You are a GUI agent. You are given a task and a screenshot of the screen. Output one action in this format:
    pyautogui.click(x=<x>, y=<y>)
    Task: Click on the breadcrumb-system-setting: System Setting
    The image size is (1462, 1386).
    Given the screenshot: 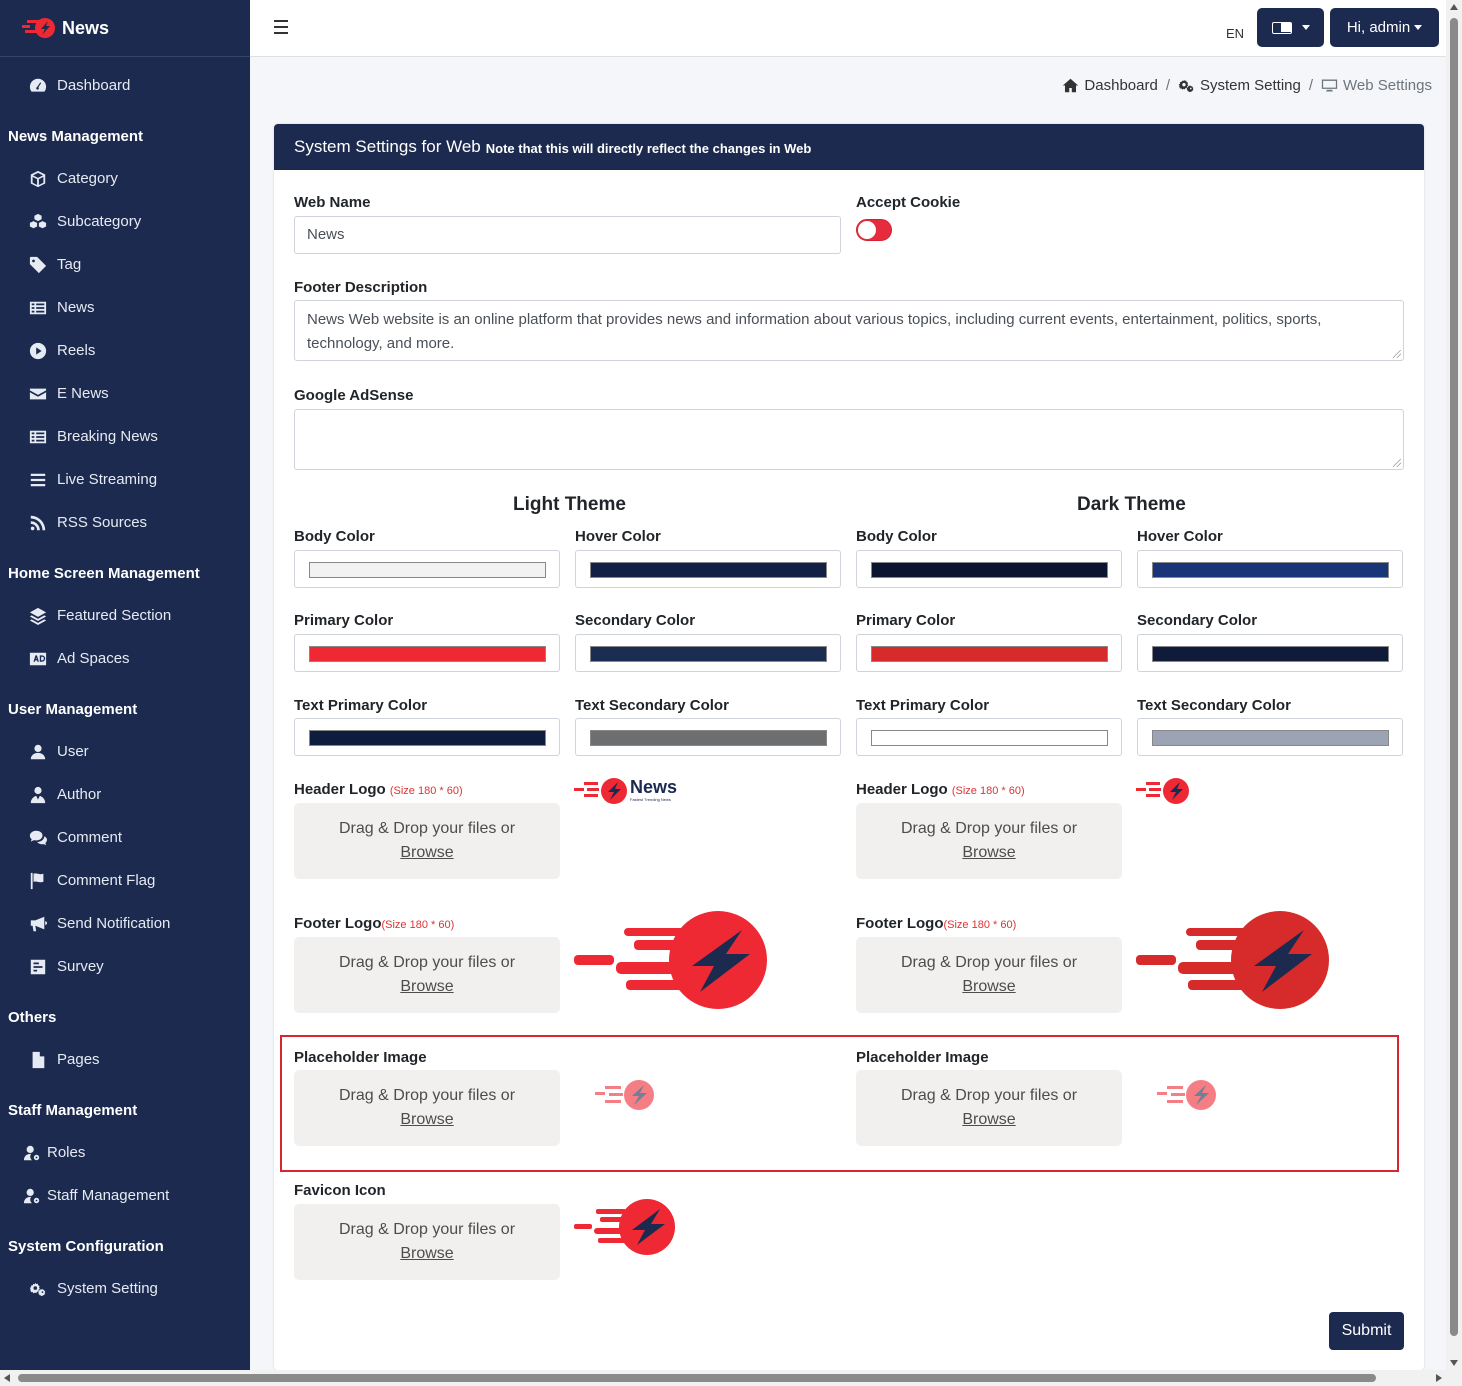 What is the action you would take?
    pyautogui.click(x=1239, y=85)
    